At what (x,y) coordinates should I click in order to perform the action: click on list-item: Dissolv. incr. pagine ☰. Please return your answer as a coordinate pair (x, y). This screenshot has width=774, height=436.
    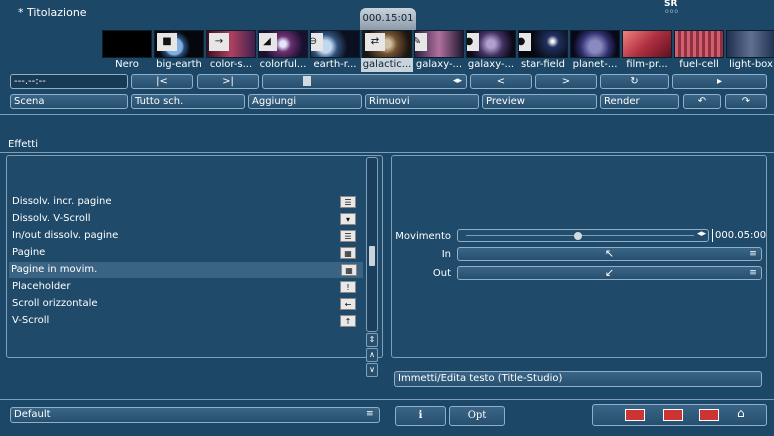
    Looking at the image, I should click on (186, 202).